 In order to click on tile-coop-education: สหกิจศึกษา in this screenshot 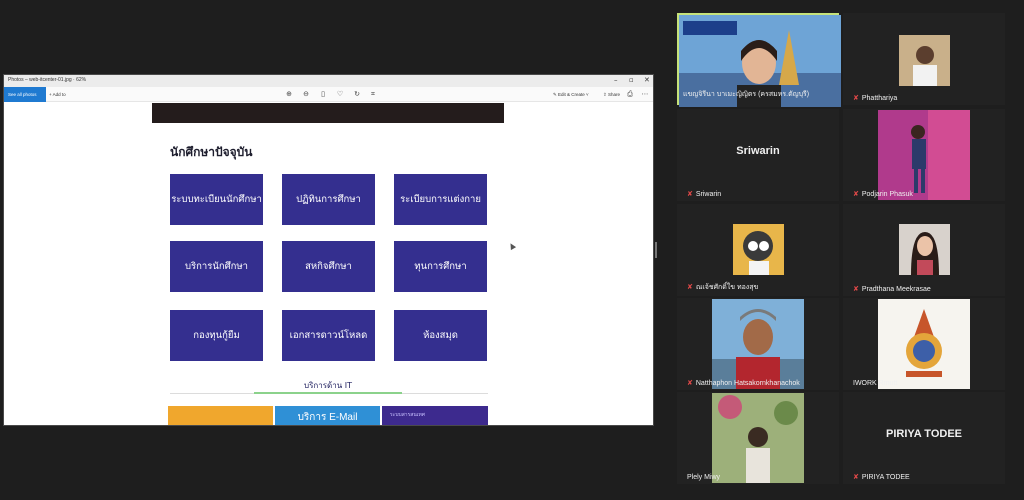, I will do `click(328, 266)`.